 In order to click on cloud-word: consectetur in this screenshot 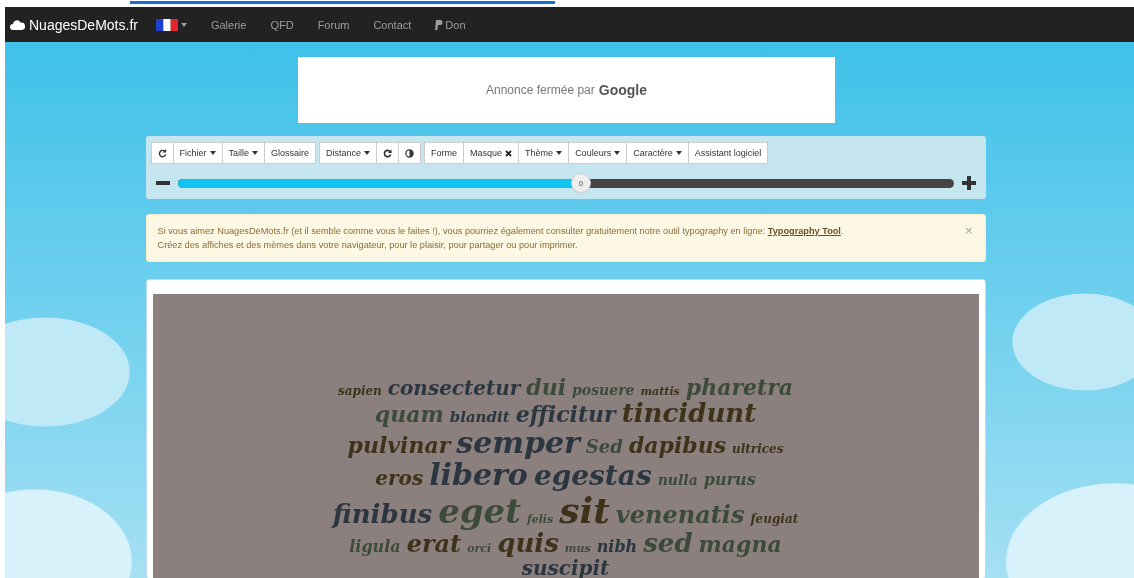, I will do `click(454, 388)`.